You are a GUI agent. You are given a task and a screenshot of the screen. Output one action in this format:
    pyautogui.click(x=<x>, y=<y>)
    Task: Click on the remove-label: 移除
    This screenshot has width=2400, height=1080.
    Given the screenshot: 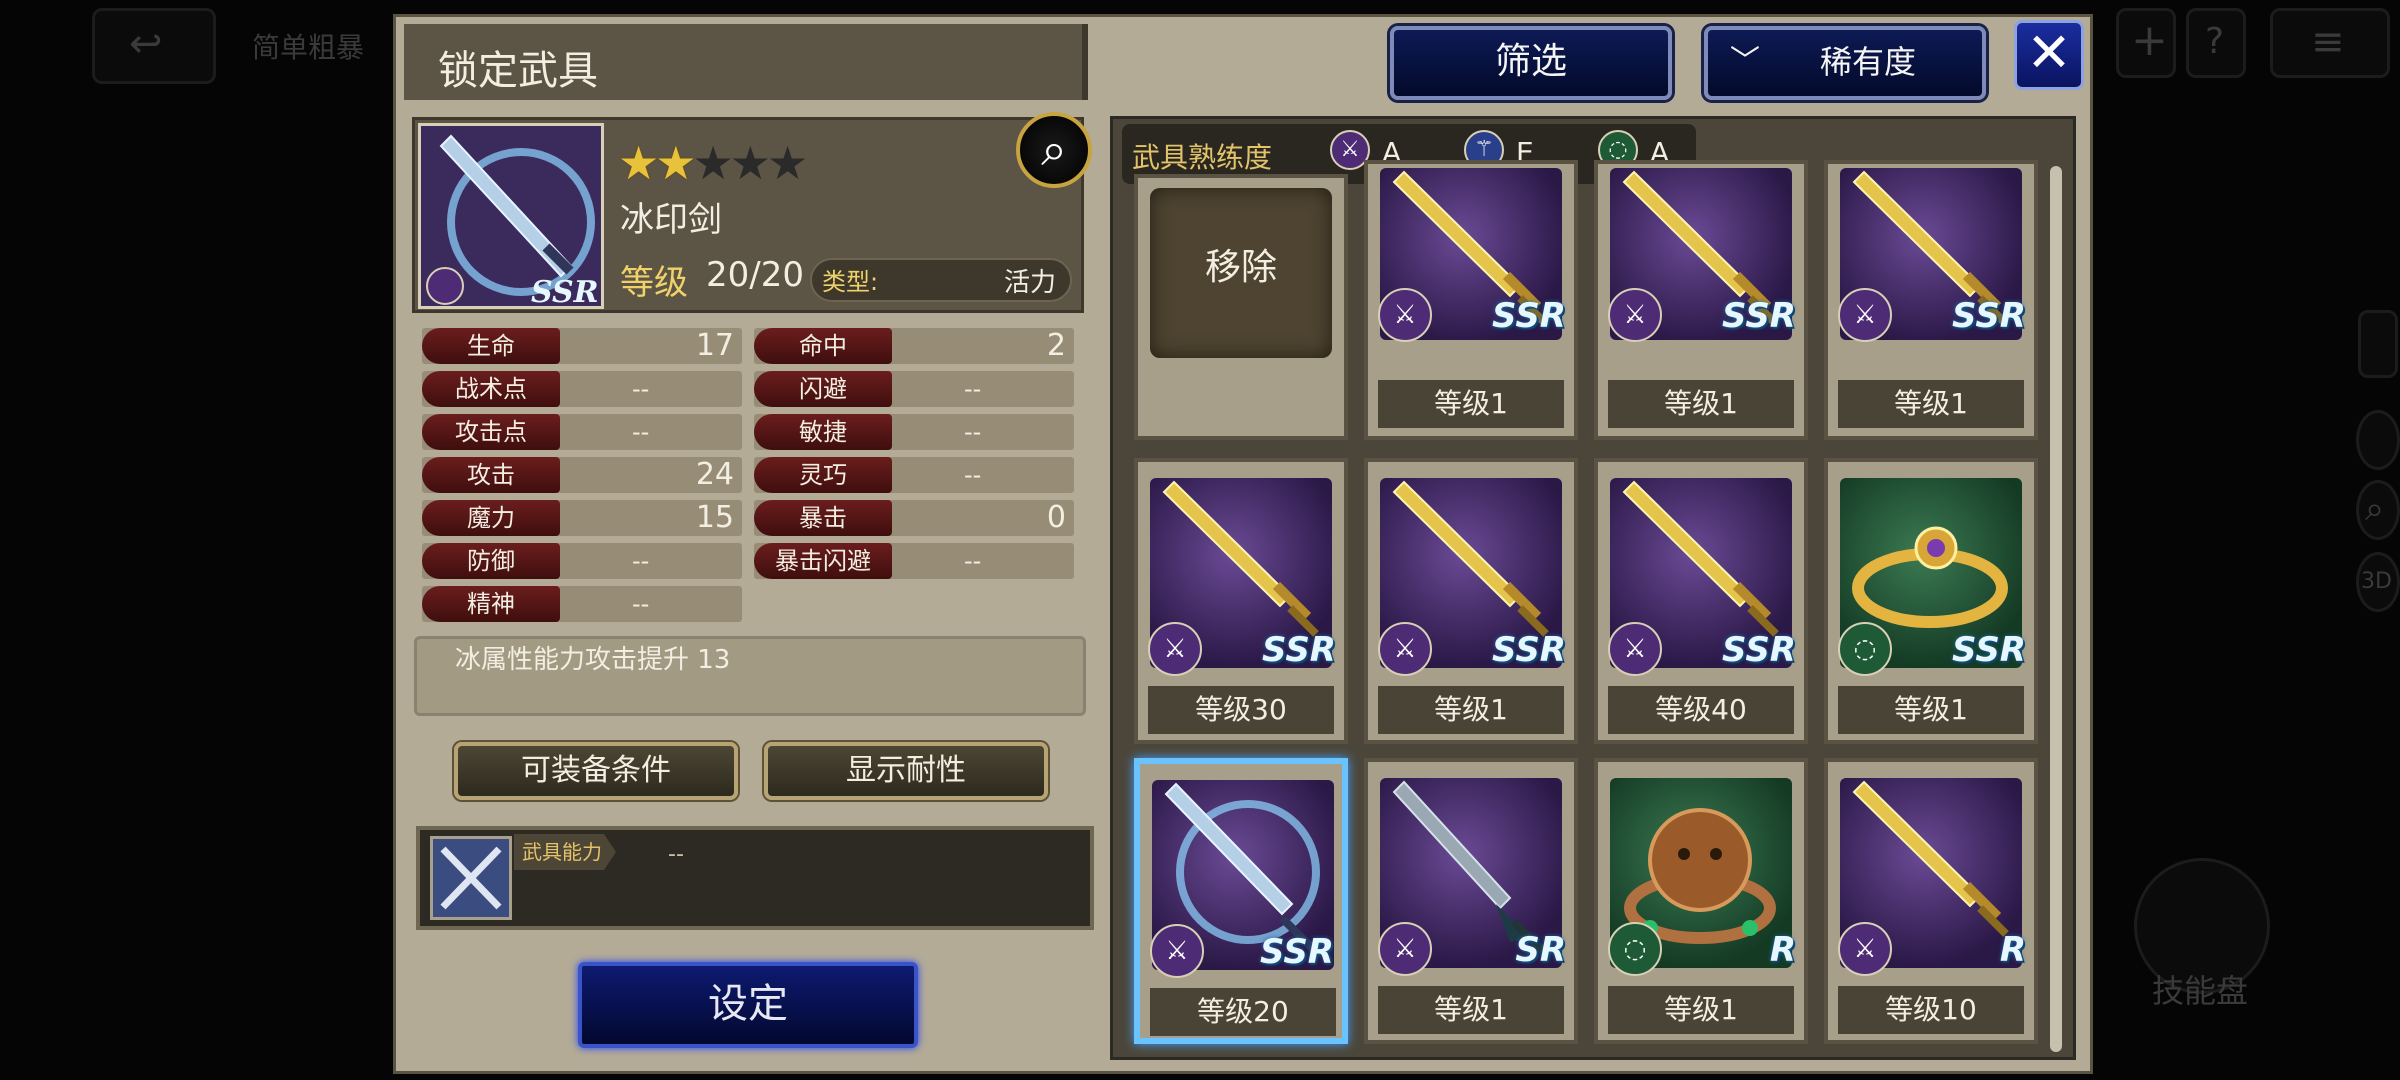 What is the action you would take?
    pyautogui.click(x=1241, y=273)
    